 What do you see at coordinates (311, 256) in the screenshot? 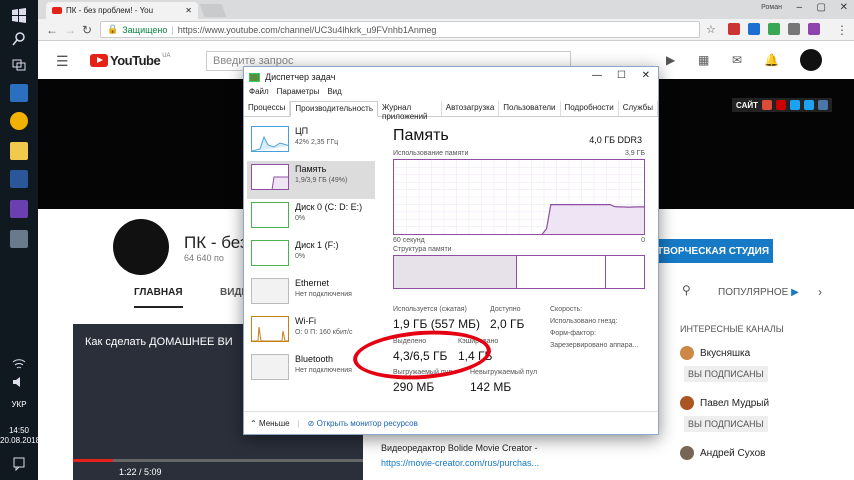
I see `resource-disk1: Диск 1 (F:) 0%` at bounding box center [311, 256].